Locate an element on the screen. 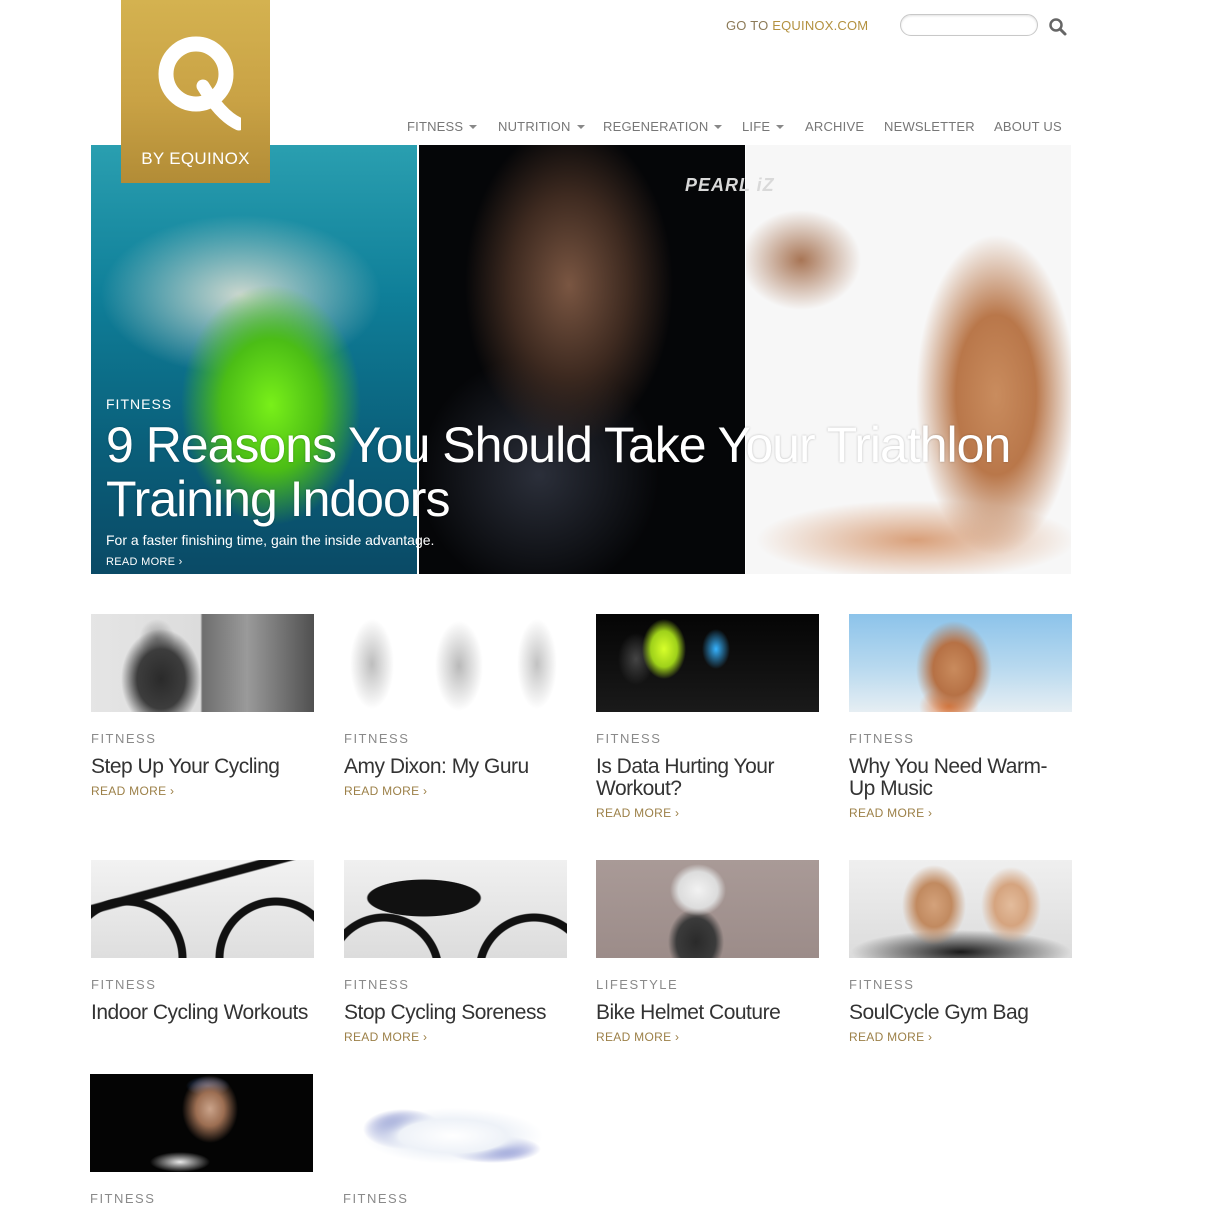  article-title: Amy Dixon: My Guru is located at coordinates (455, 767).